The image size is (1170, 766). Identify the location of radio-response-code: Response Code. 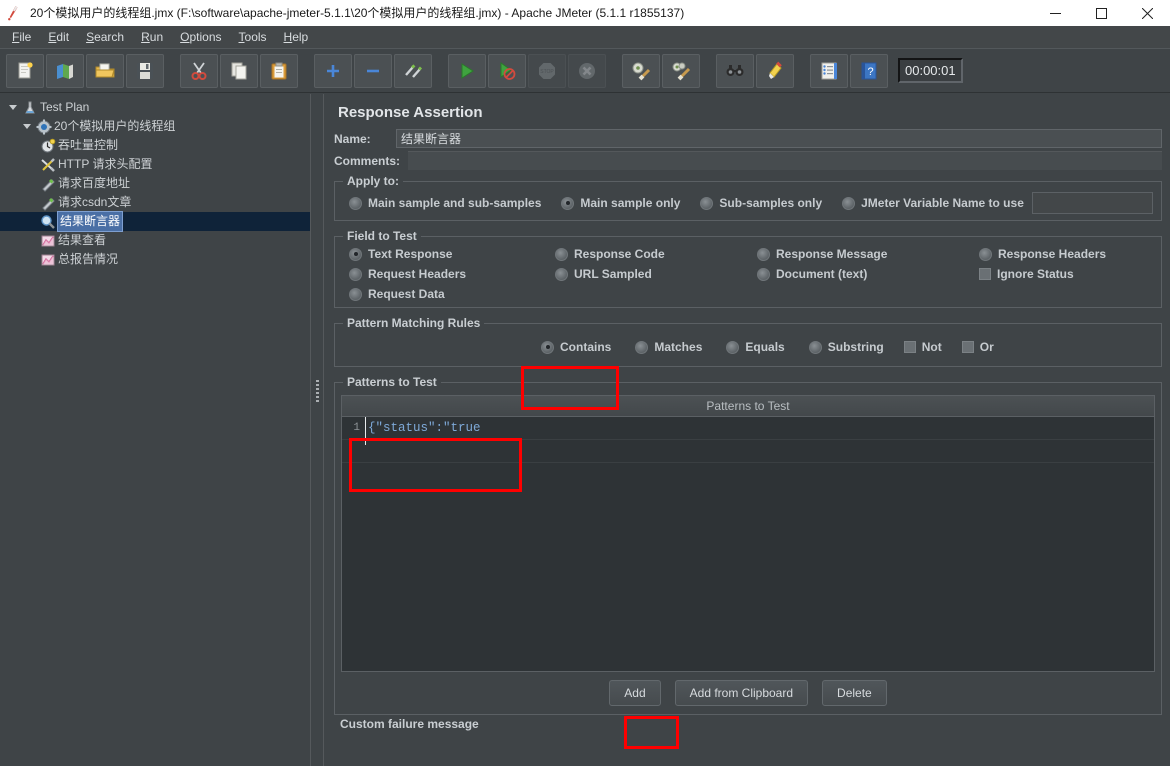
(653, 254).